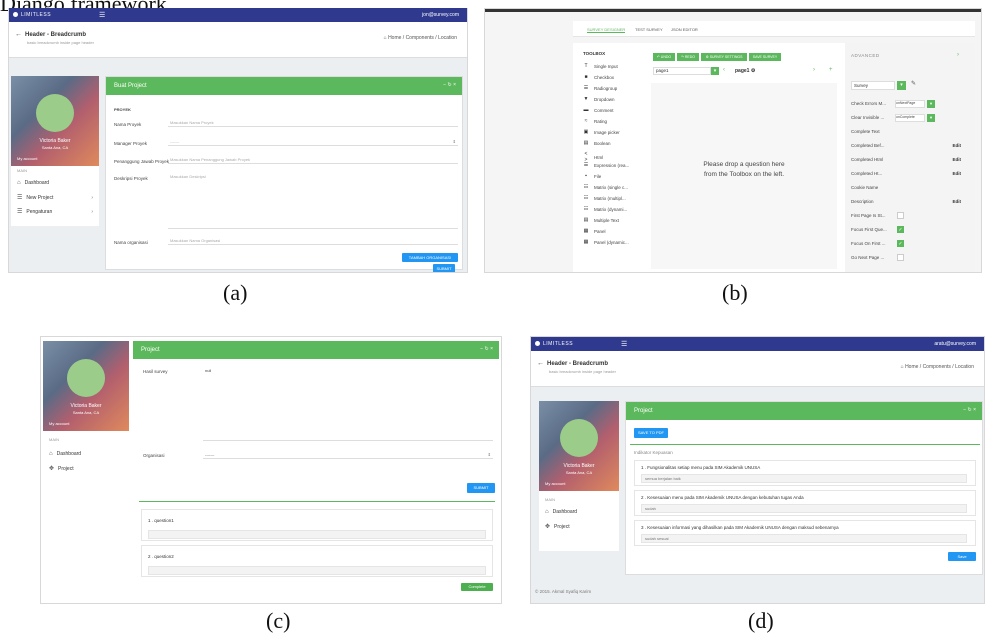  I want to click on property-select: onNextPage, so click(910, 104).